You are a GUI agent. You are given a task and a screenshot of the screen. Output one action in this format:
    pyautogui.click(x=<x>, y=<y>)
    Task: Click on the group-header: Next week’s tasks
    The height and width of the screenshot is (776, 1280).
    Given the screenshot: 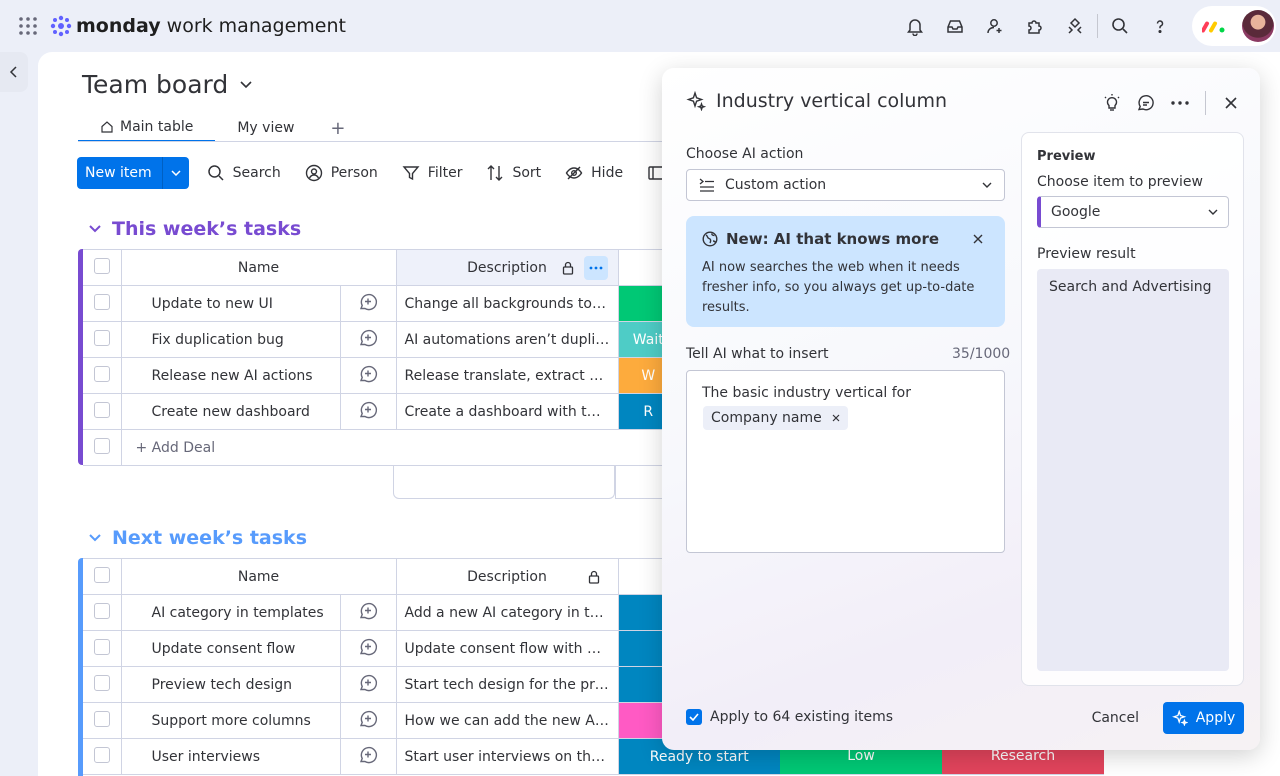 What is the action you would take?
    pyautogui.click(x=197, y=538)
    